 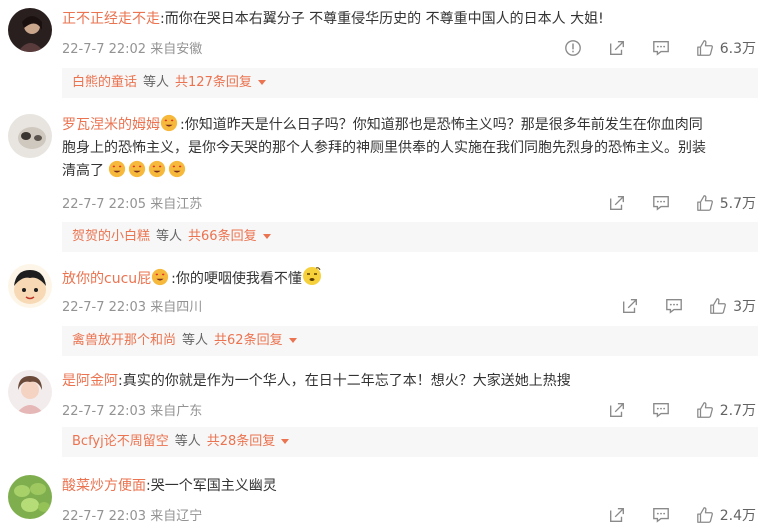 What do you see at coordinates (176, 516) in the screenshot?
I see `comment-location: 来自辽宁` at bounding box center [176, 516].